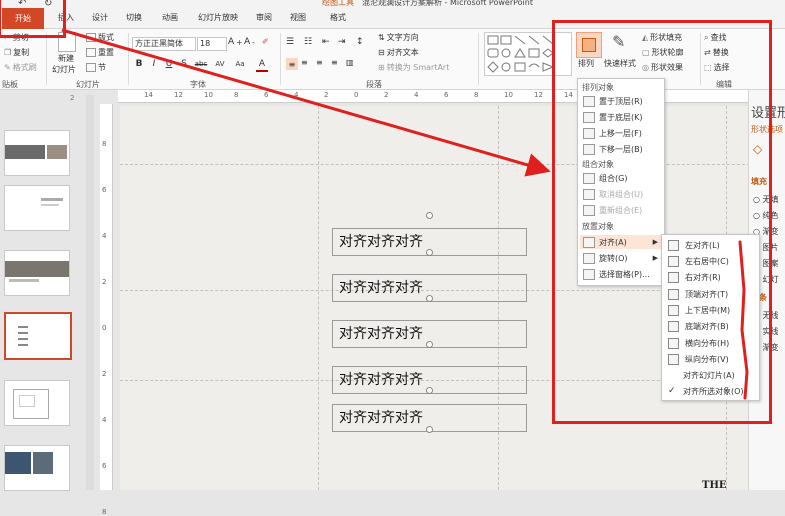  What do you see at coordinates (104, 512) in the screenshot?
I see `vruler-tick-label: 8` at bounding box center [104, 512].